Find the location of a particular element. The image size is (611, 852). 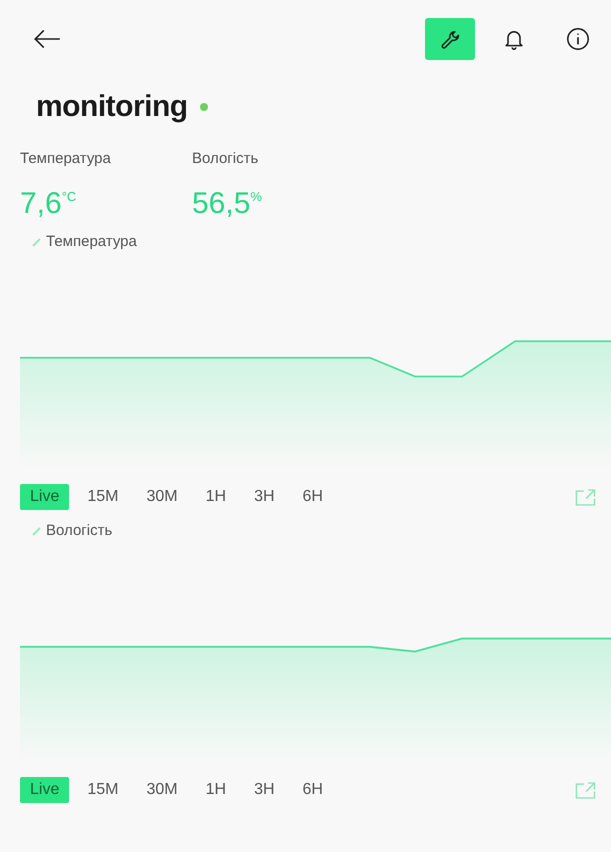

chart-legend: Вологість is located at coordinates (66, 530).